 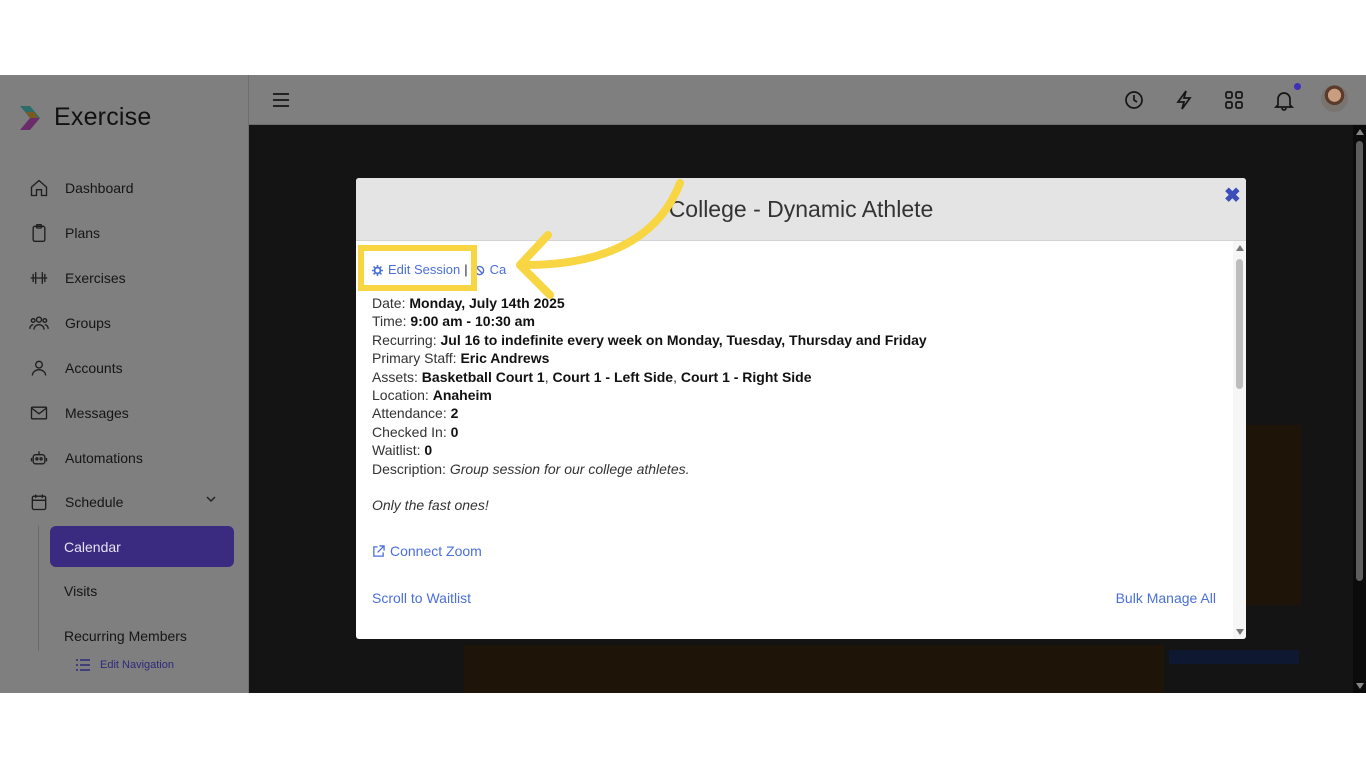 What do you see at coordinates (1239, 440) in the screenshot?
I see `modal-scrollbar` at bounding box center [1239, 440].